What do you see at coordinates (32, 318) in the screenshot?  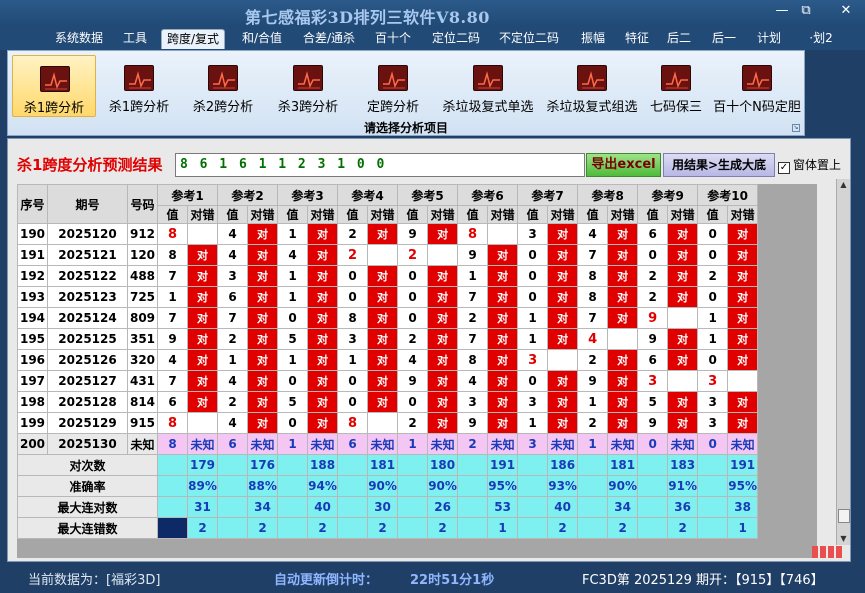 I see `seq-cell: 194` at bounding box center [32, 318].